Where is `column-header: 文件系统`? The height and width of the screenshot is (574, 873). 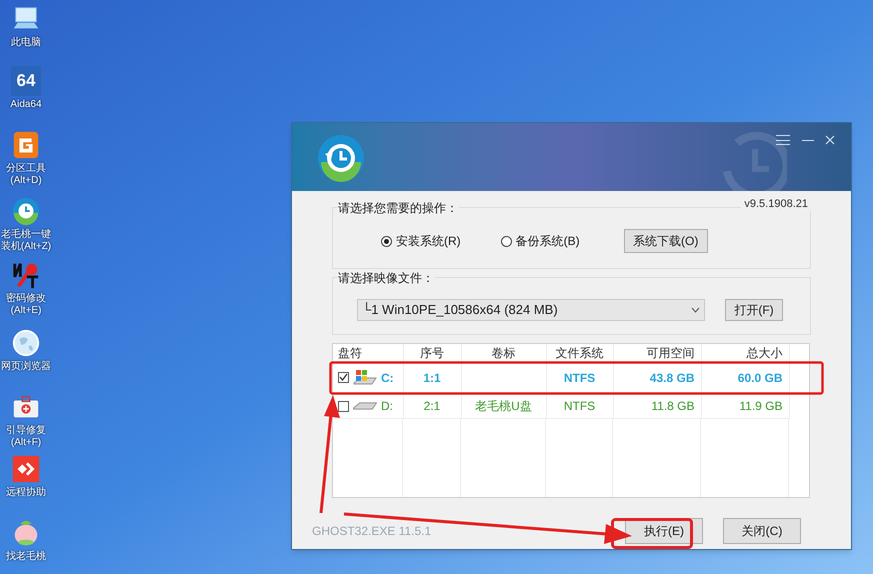 column-header: 文件系统 is located at coordinates (579, 353).